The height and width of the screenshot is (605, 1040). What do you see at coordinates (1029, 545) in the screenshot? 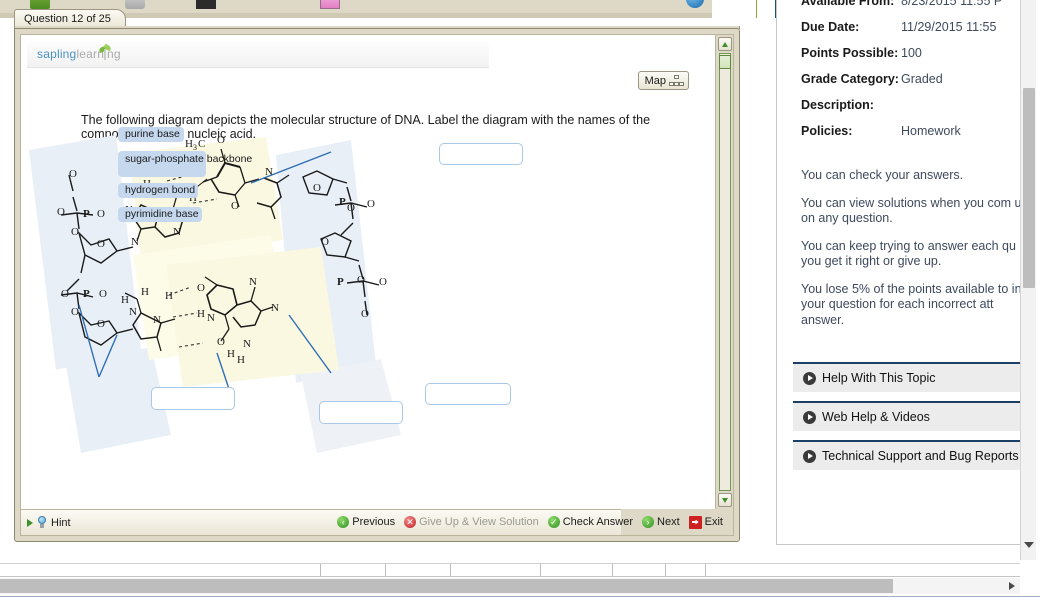
I see `page-scroll-down-arrow` at bounding box center [1029, 545].